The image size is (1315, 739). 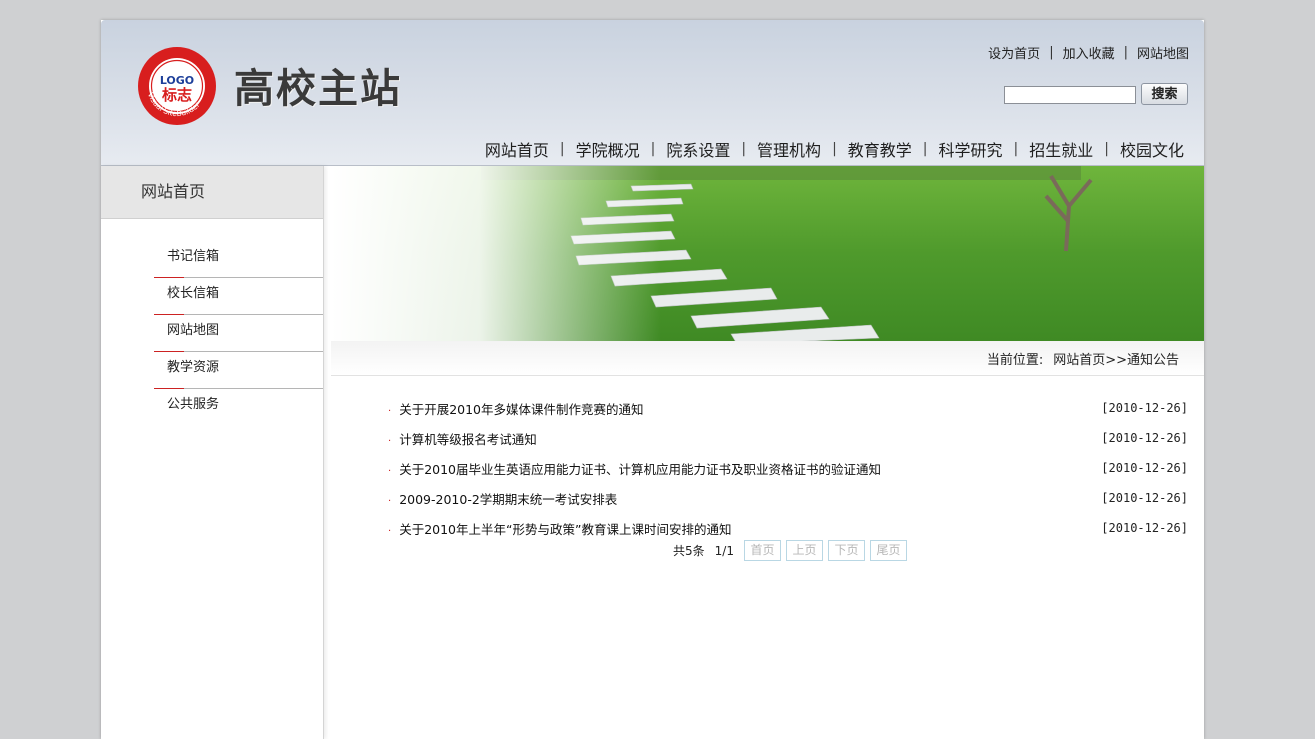 I want to click on list-item: · 计算机等级报名考试通知 [2010-12-26], so click(x=788, y=438).